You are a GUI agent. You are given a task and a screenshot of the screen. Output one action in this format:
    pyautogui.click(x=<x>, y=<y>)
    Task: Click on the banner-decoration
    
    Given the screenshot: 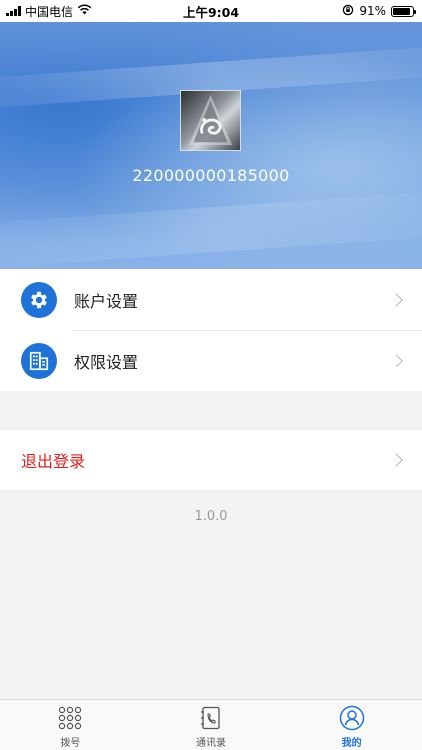 What is the action you would take?
    pyautogui.click(x=211, y=229)
    